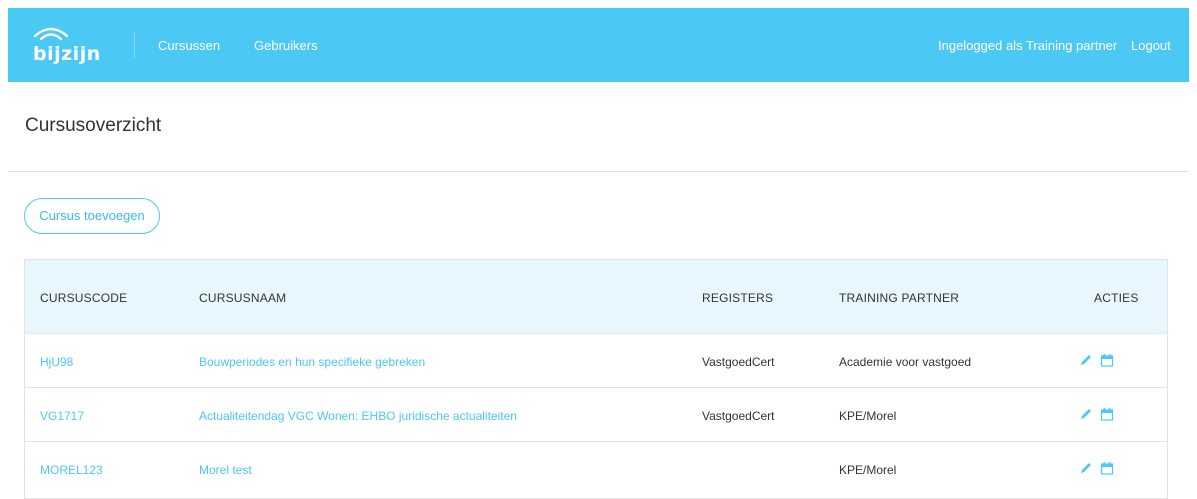 Image resolution: width=1197 pixels, height=499 pixels. Describe the element at coordinates (286, 45) in the screenshot. I see `nav-link-gebruikers: Gebruikers` at that location.